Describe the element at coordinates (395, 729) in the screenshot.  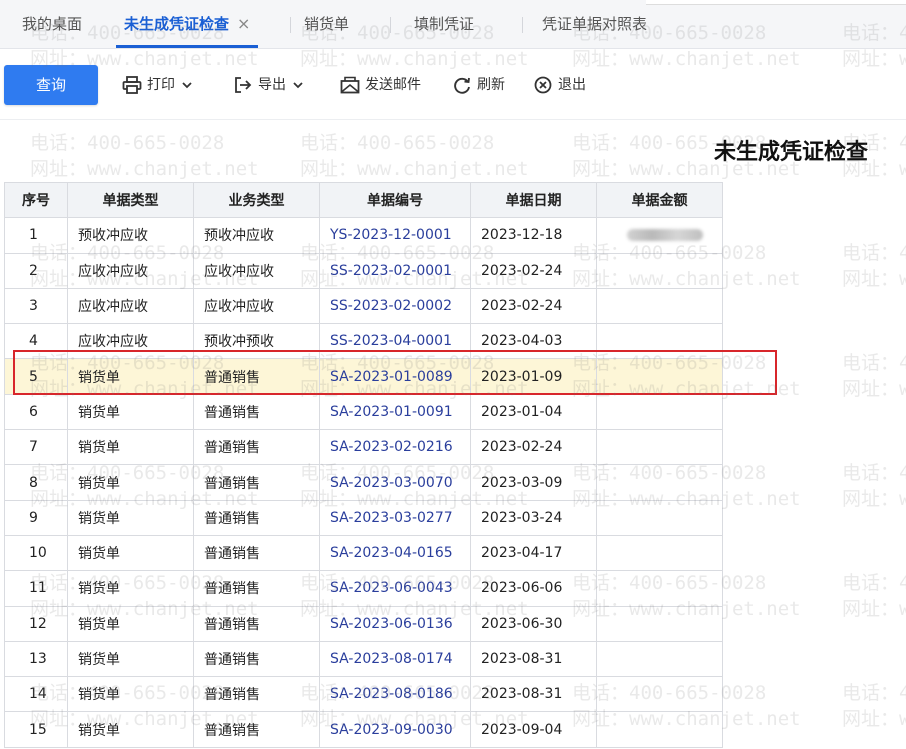
I see `doc-no-cell: SA-2023-09-0030` at that location.